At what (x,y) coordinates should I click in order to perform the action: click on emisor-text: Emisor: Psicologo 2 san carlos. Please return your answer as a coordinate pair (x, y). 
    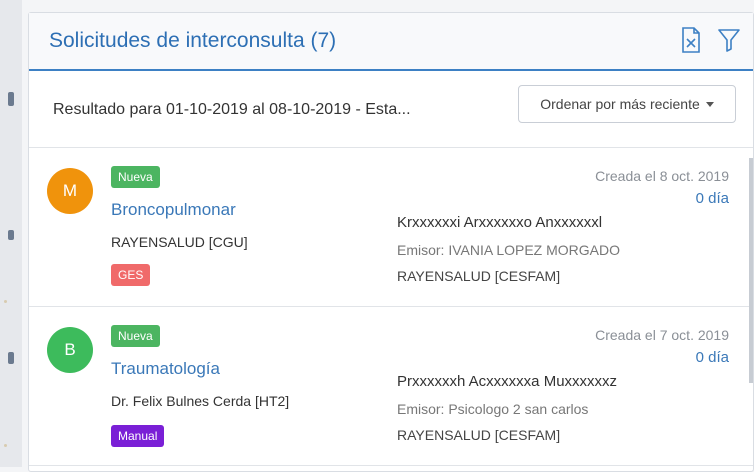
    Looking at the image, I should click on (493, 409).